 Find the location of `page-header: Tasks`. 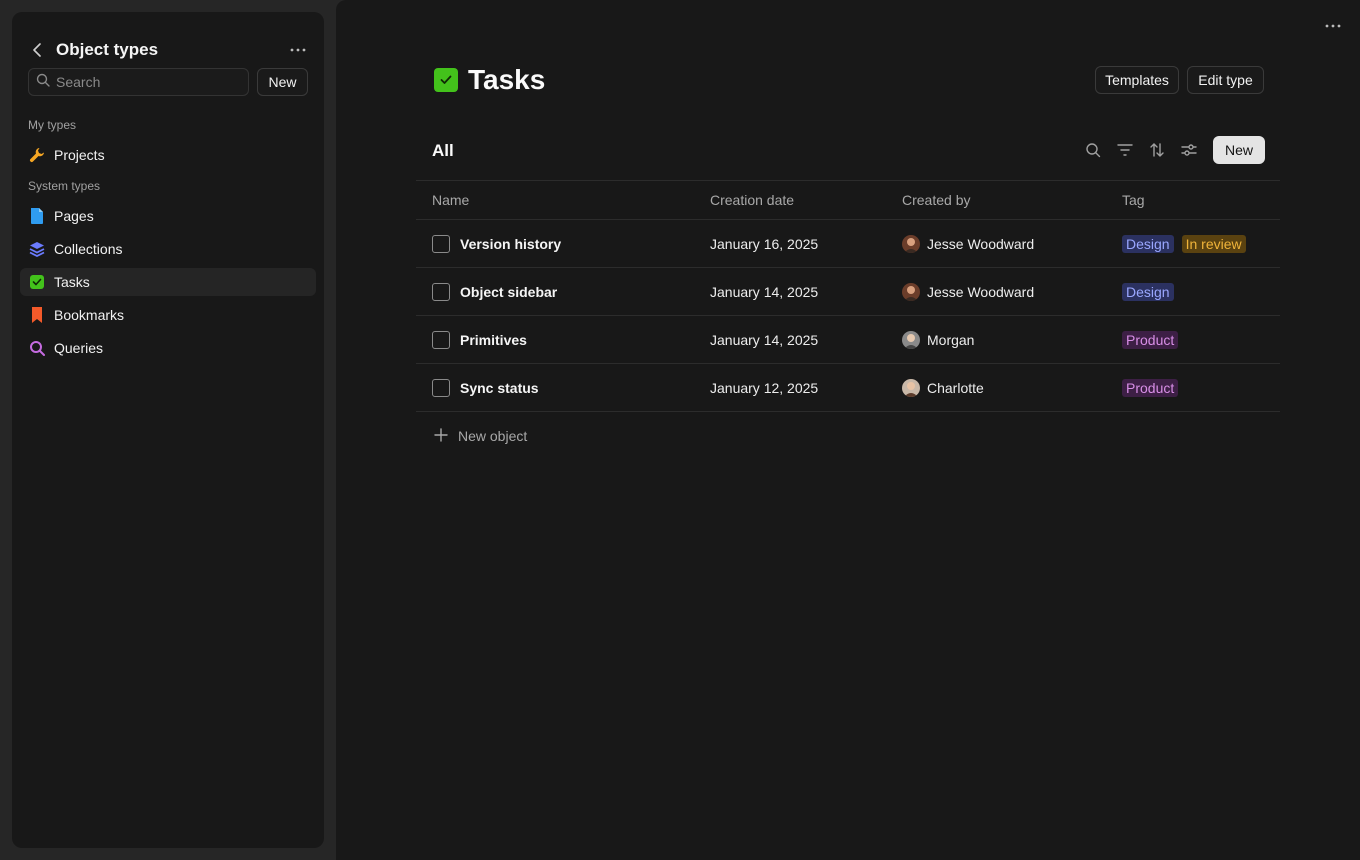

page-header: Tasks is located at coordinates (489, 80).